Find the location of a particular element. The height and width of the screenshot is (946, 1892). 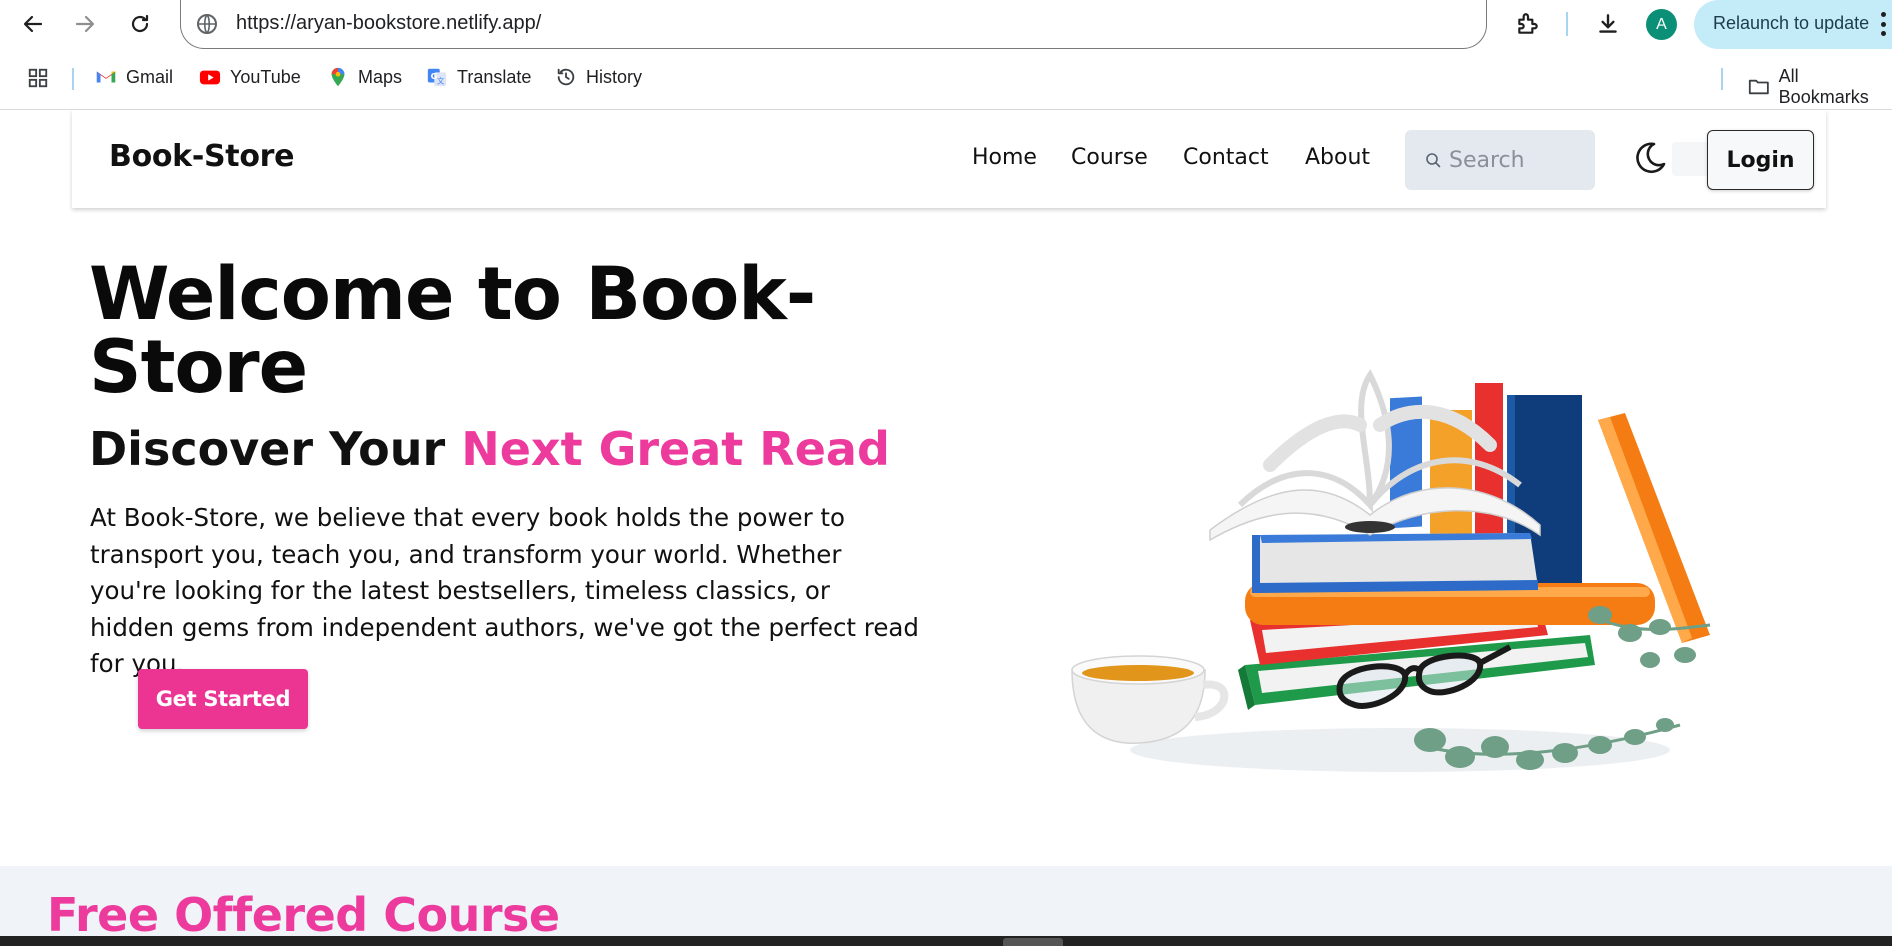

back-arrow-icon is located at coordinates (33, 24).